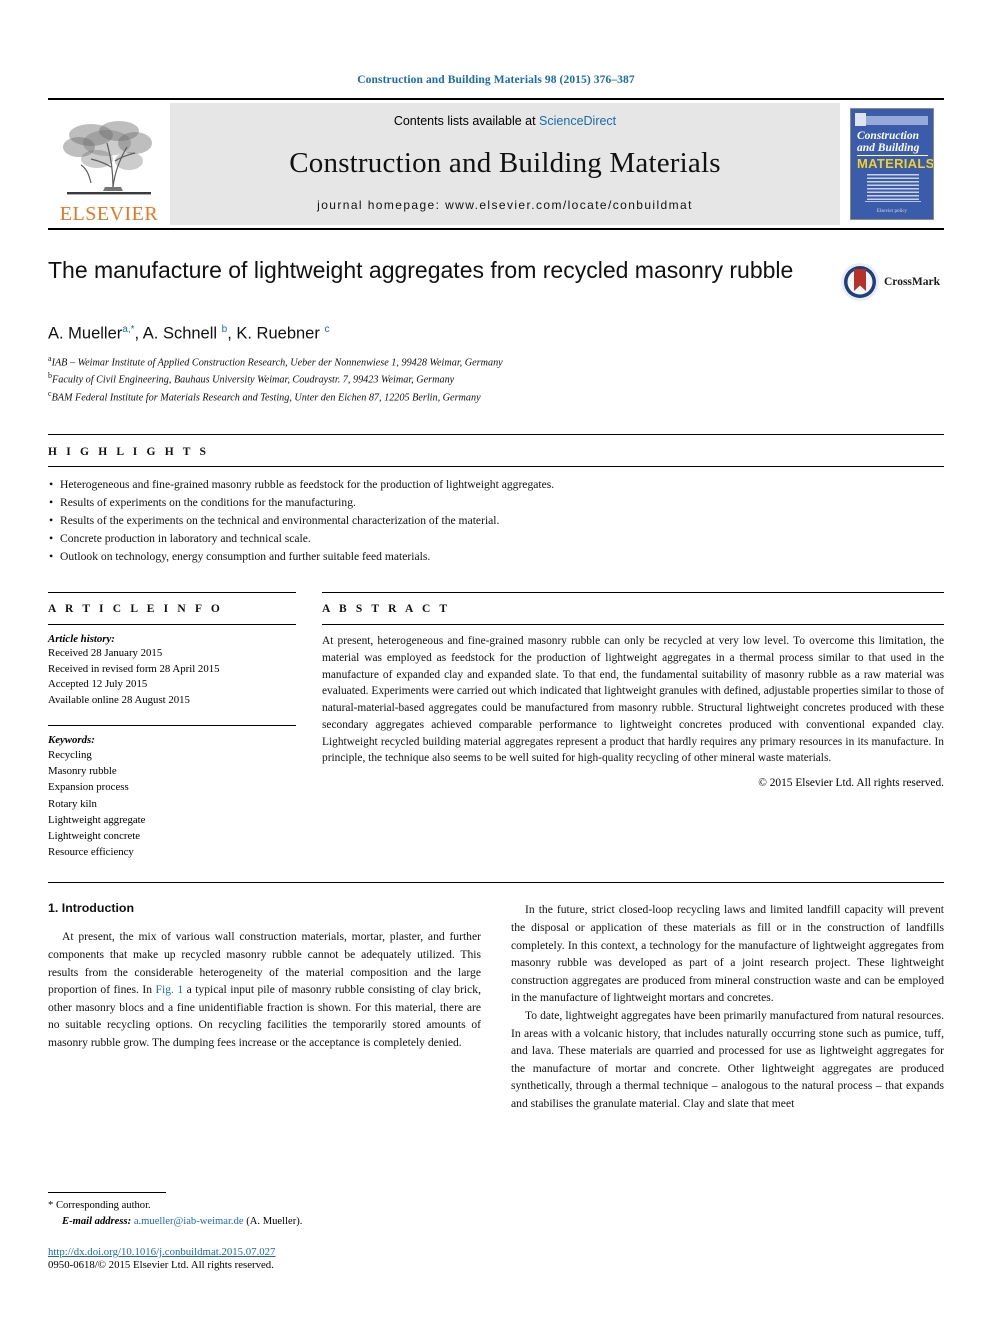 The height and width of the screenshot is (1323, 992). I want to click on history-online: Available online 28 August 2015, so click(119, 700).